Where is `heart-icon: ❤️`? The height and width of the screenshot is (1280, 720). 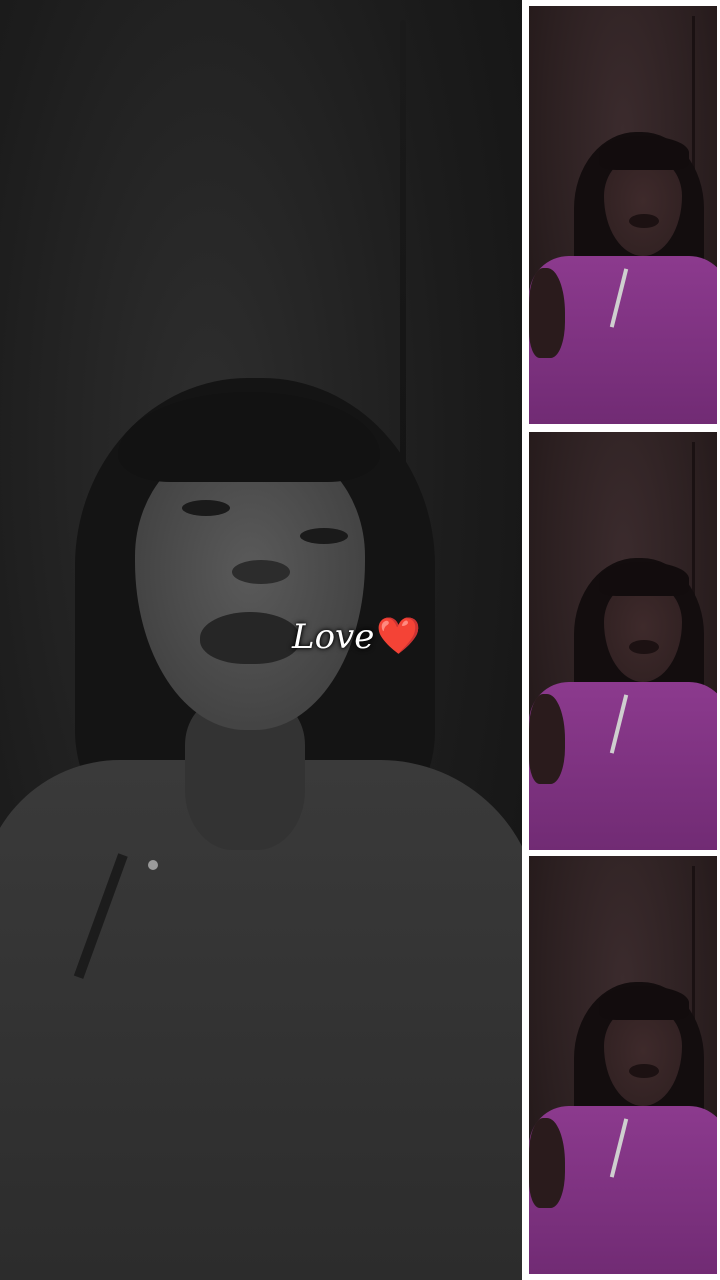
heart-icon: ❤️ is located at coordinates (399, 636).